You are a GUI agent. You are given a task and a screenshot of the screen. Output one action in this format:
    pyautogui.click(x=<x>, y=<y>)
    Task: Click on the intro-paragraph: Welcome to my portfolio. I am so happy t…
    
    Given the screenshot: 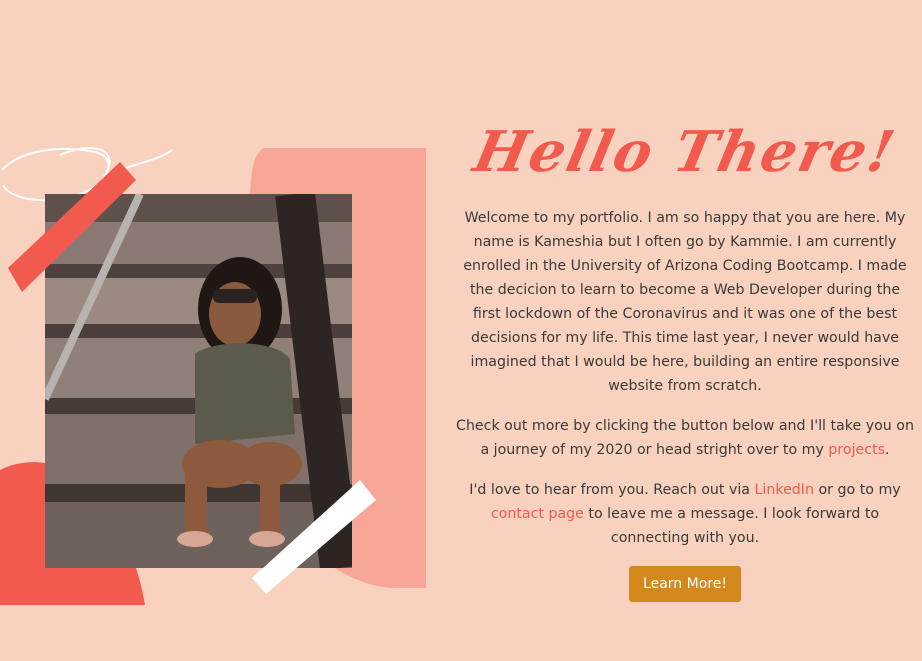 What is the action you would take?
    pyautogui.click(x=685, y=302)
    